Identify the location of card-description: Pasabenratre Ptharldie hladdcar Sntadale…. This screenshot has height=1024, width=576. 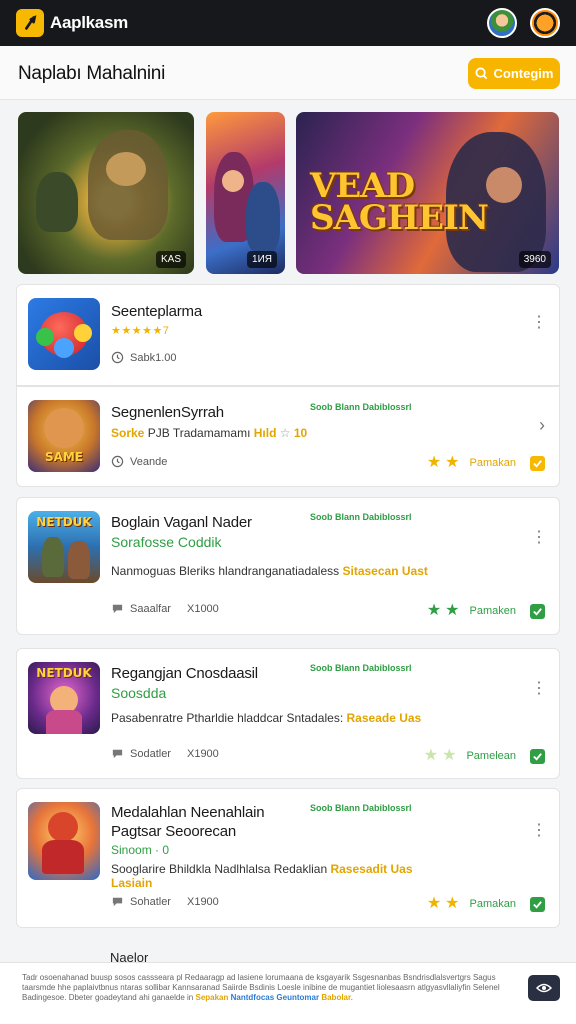
(266, 718).